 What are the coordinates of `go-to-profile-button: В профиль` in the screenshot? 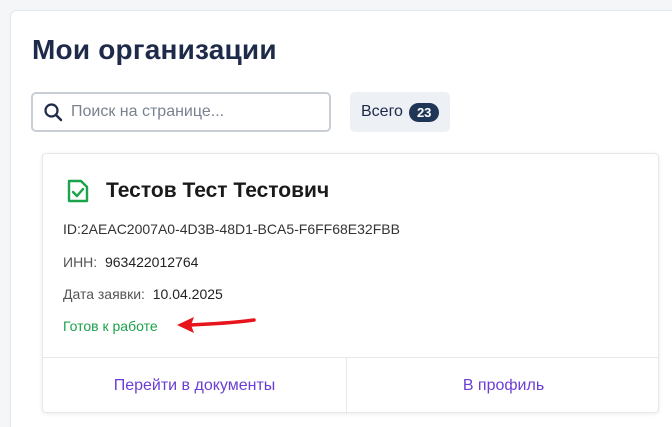 It's located at (503, 386).